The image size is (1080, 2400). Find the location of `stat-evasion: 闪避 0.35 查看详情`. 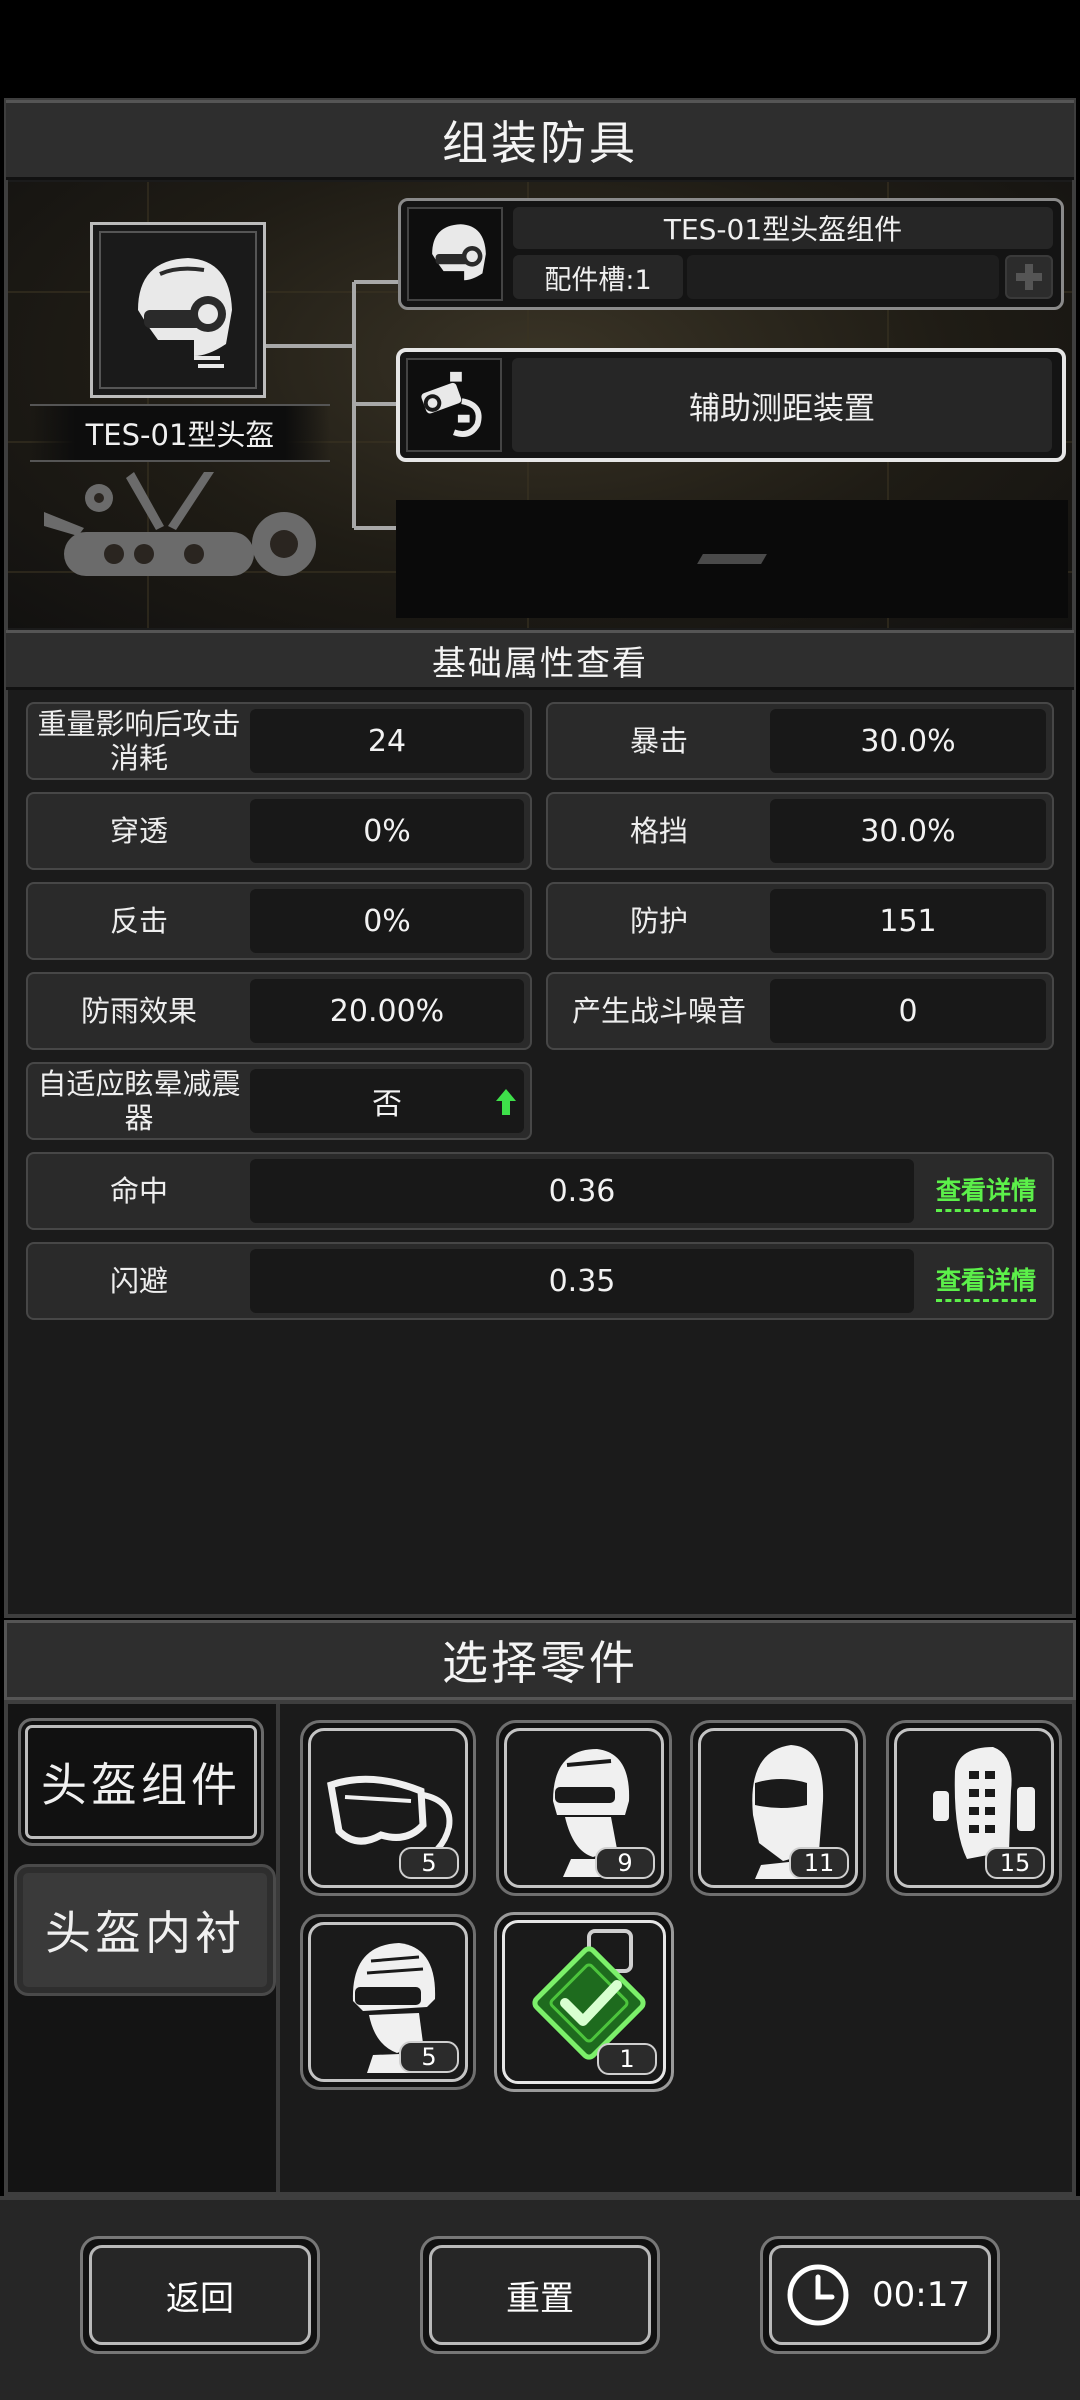

stat-evasion: 闪避 0.35 查看详情 is located at coordinates (540, 1281).